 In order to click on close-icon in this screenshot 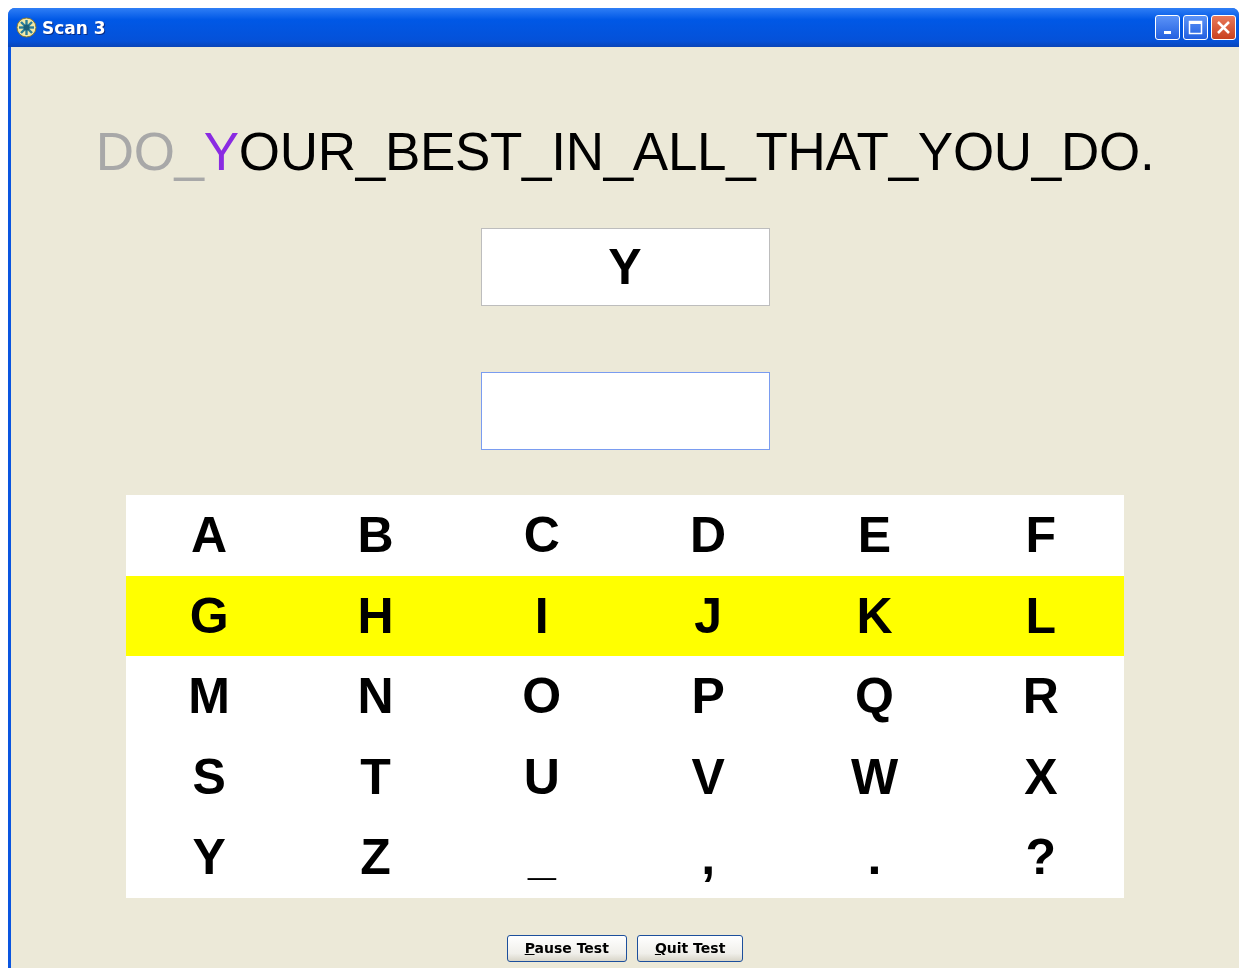, I will do `click(1223, 27)`.